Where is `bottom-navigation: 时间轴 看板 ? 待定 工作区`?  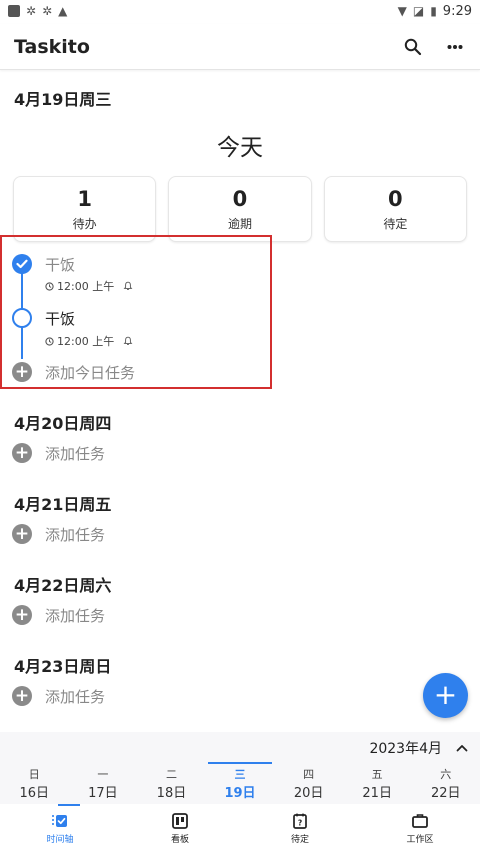
bottom-navigation: 时间轴 看板 ? 待定 工作区 is located at coordinates (240, 828).